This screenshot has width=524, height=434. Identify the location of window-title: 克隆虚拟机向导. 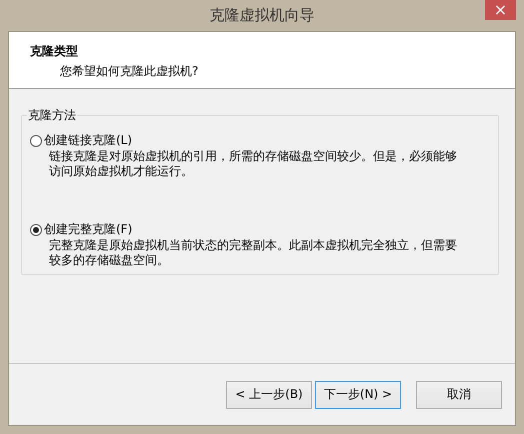
(262, 15).